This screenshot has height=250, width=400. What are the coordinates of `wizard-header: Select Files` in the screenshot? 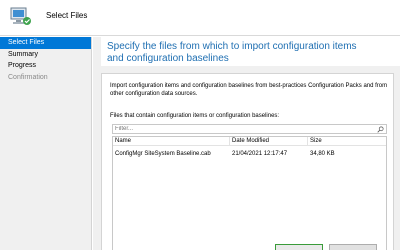 It's located at (200, 18).